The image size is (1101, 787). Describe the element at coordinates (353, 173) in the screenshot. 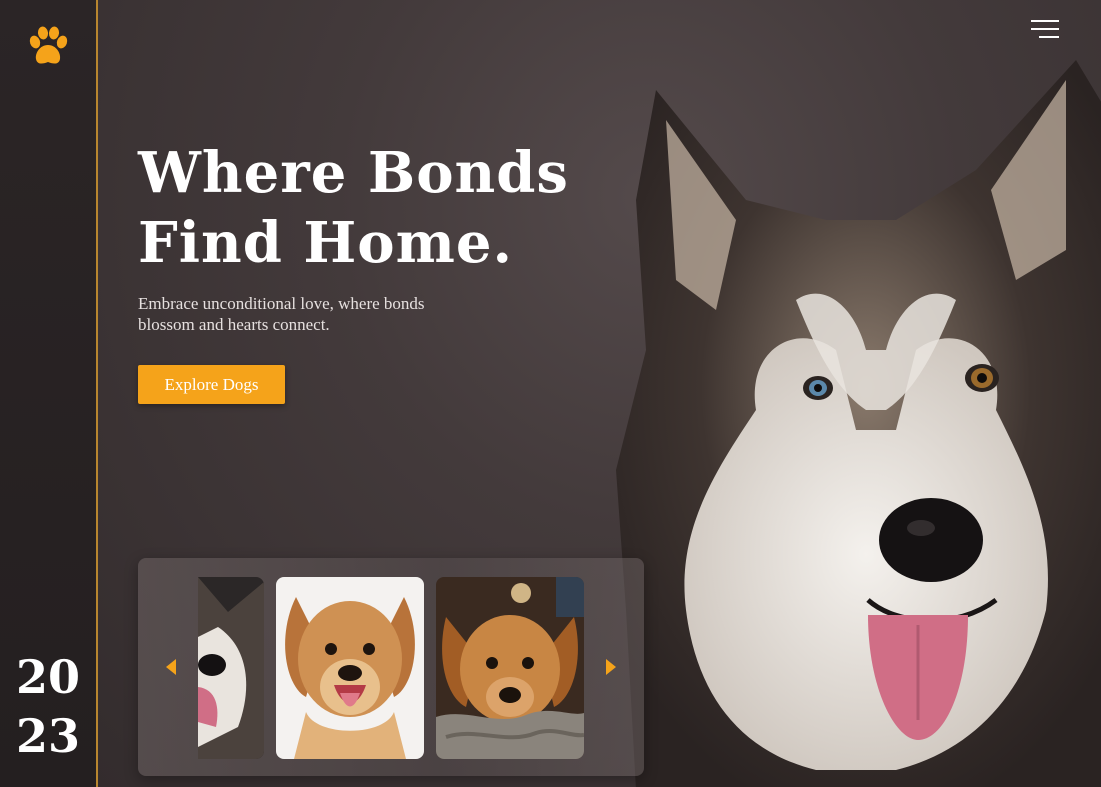

I see `title-line-1: Where Bonds` at that location.